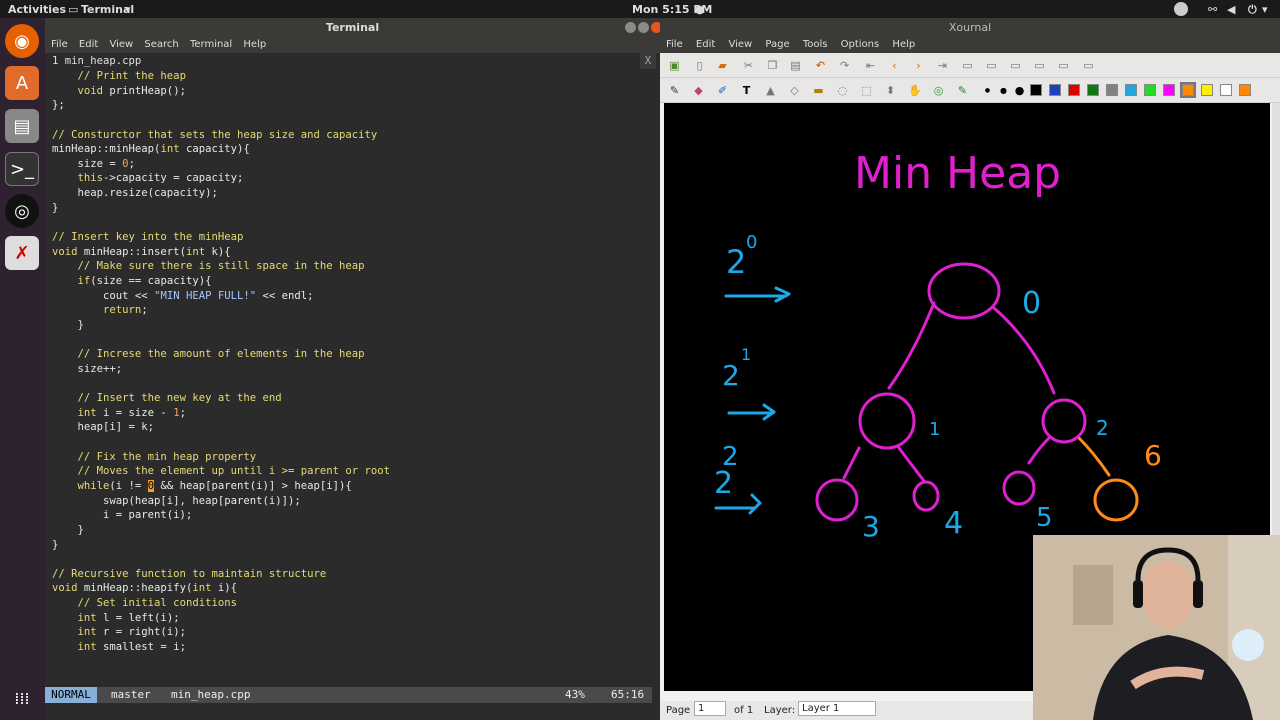 The width and height of the screenshot is (1280, 720). I want to click on pen-icon: ✎, so click(674, 90).